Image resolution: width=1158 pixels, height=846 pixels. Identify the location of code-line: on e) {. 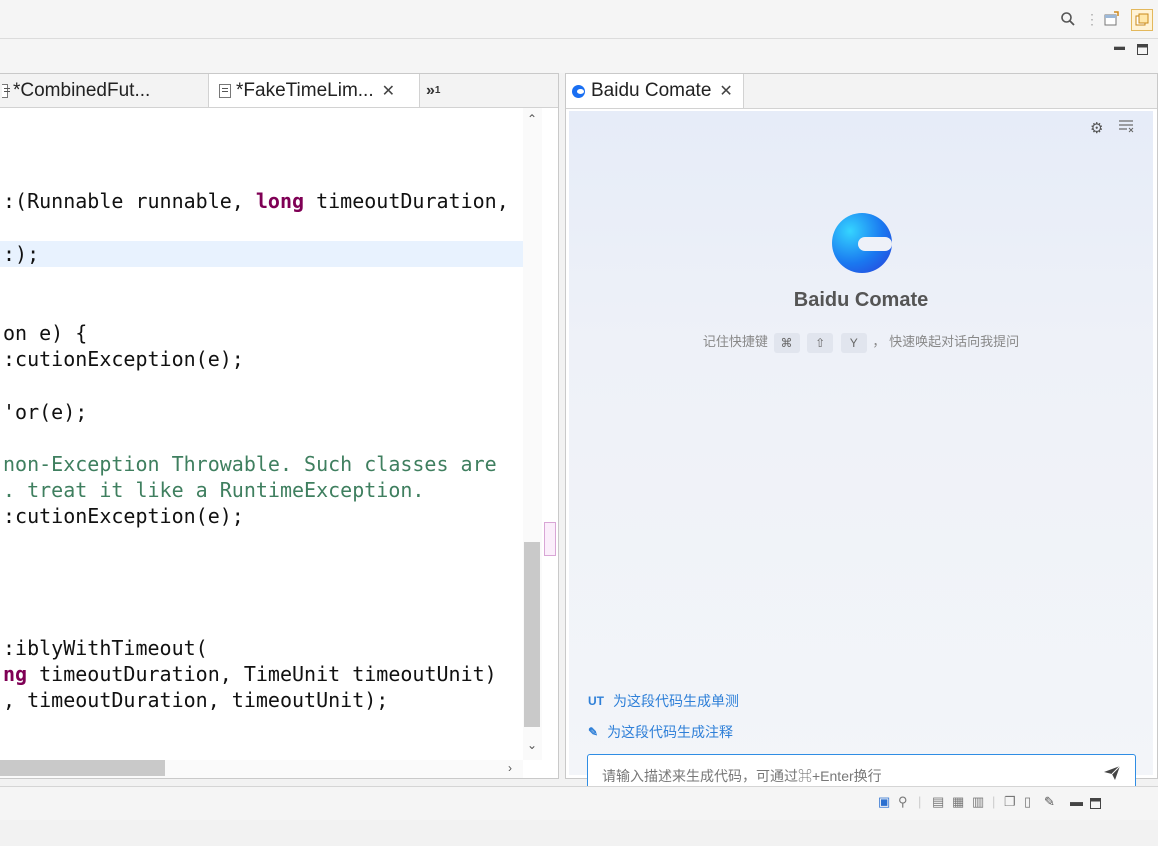
(45, 333).